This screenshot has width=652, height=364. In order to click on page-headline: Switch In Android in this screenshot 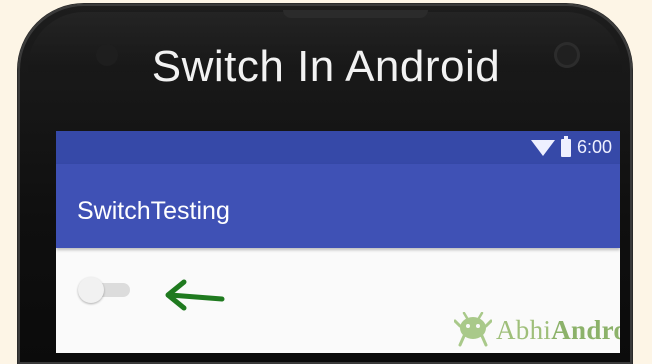, I will do `click(326, 66)`.